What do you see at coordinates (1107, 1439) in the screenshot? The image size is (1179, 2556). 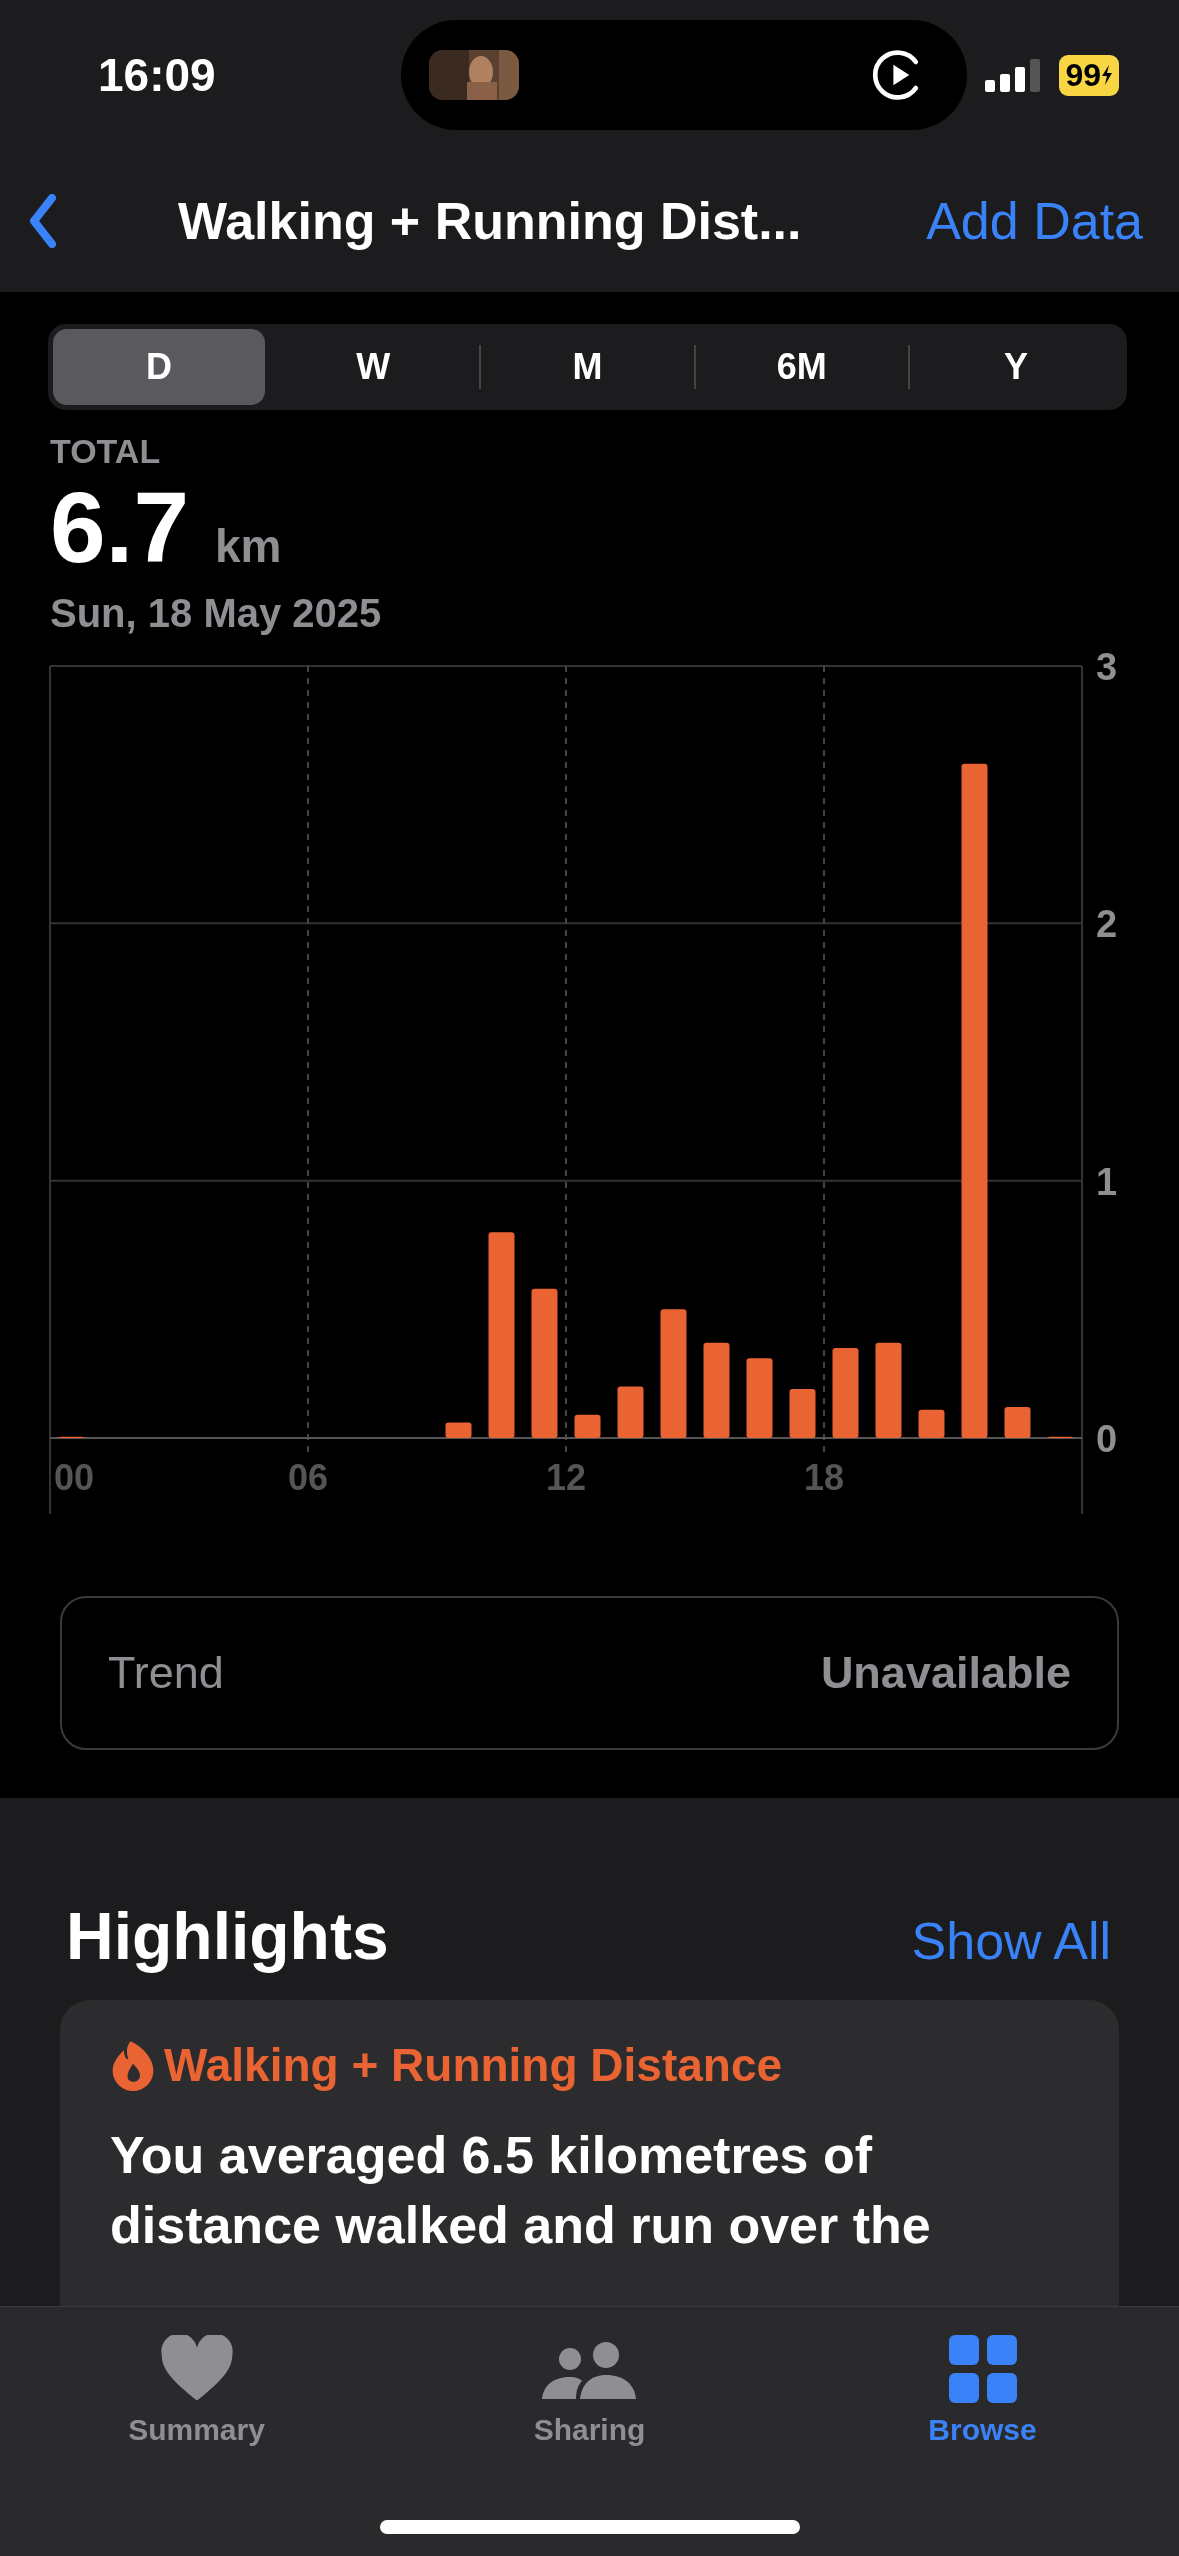 I see `axis-label: 0` at bounding box center [1107, 1439].